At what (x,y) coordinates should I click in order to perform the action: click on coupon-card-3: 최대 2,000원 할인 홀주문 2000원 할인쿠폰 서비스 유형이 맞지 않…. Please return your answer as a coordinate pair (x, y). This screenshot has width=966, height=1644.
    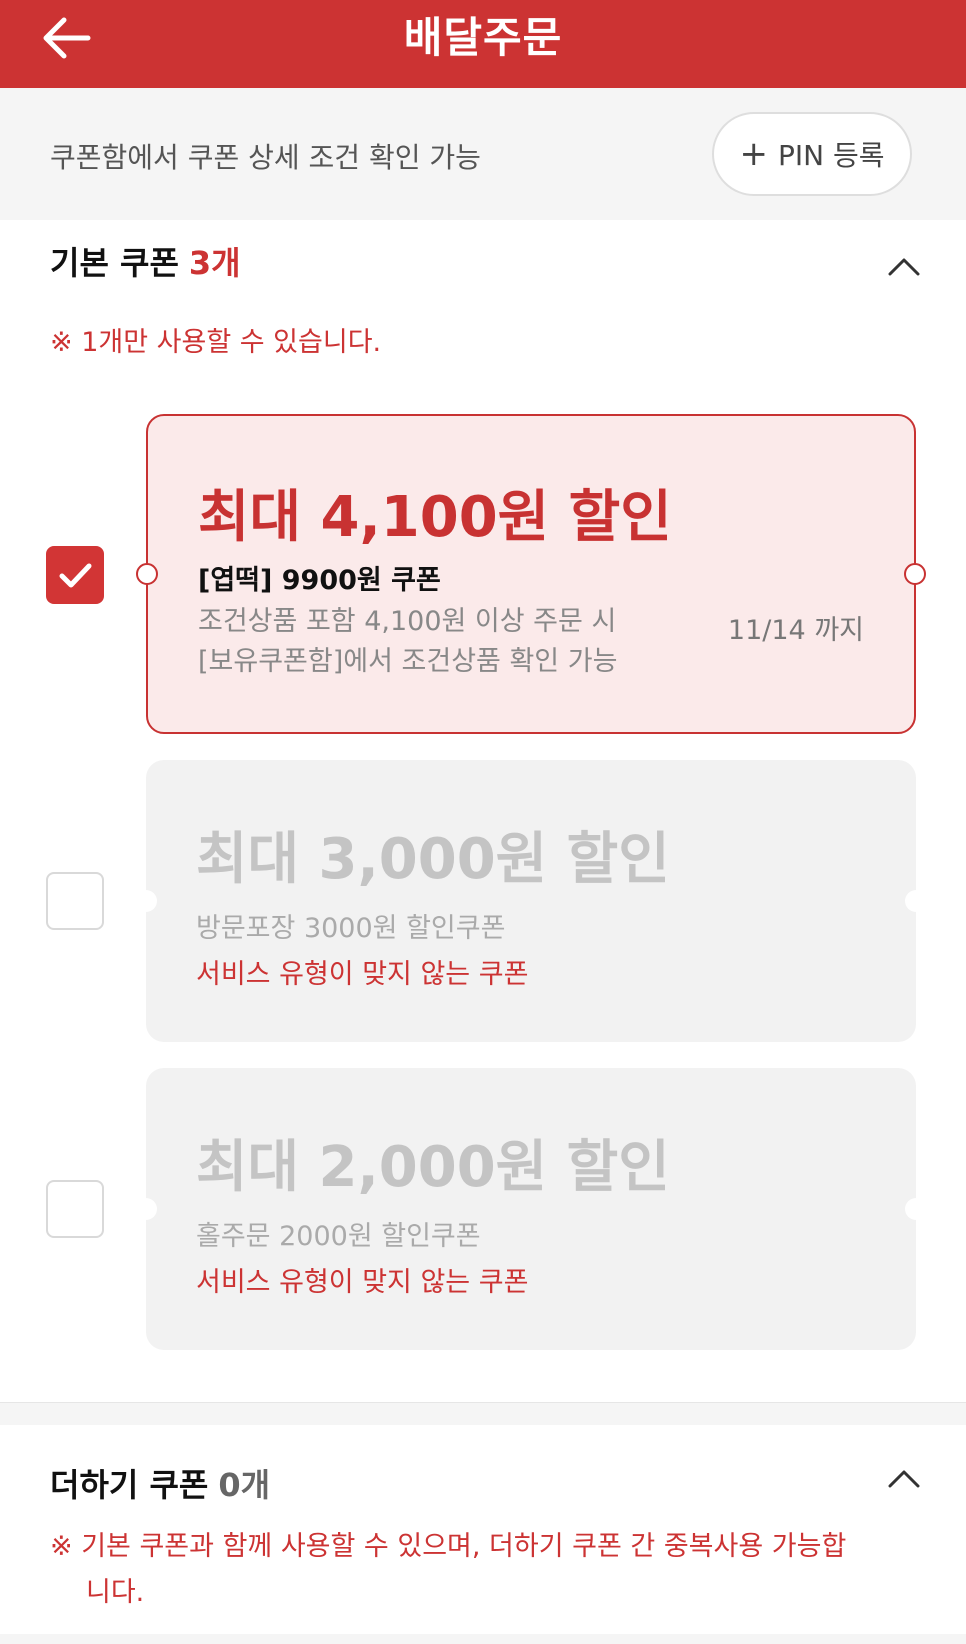
    Looking at the image, I should click on (531, 1209).